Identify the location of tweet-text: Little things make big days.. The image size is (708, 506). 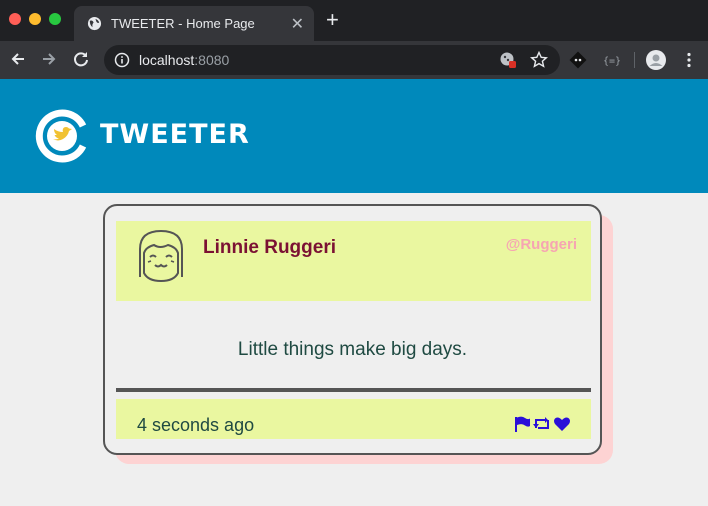
(352, 349).